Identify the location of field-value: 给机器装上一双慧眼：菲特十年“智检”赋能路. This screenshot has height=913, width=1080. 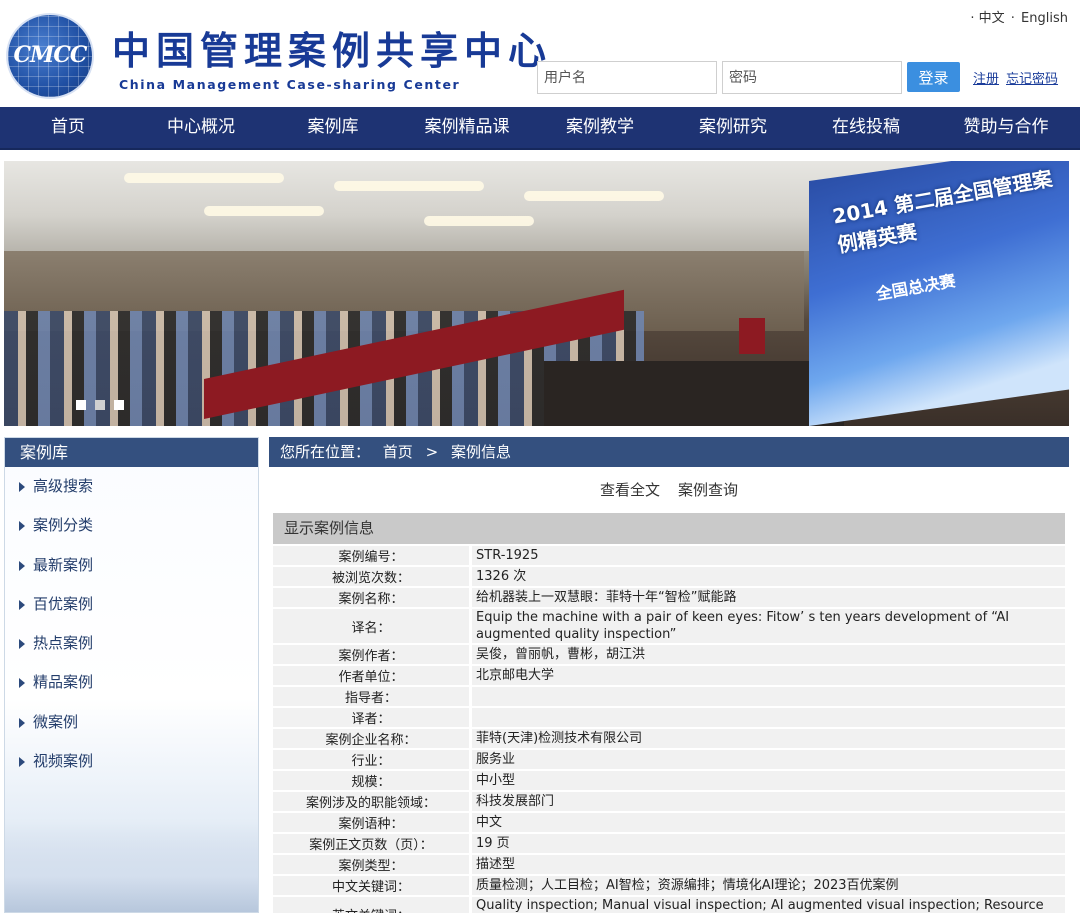
(767, 597).